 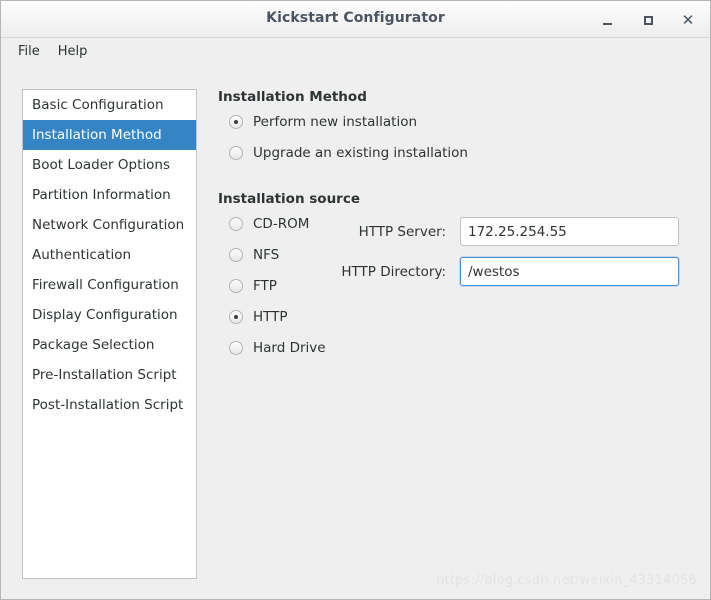 What do you see at coordinates (29, 51) in the screenshot?
I see `menu-item-file: File` at bounding box center [29, 51].